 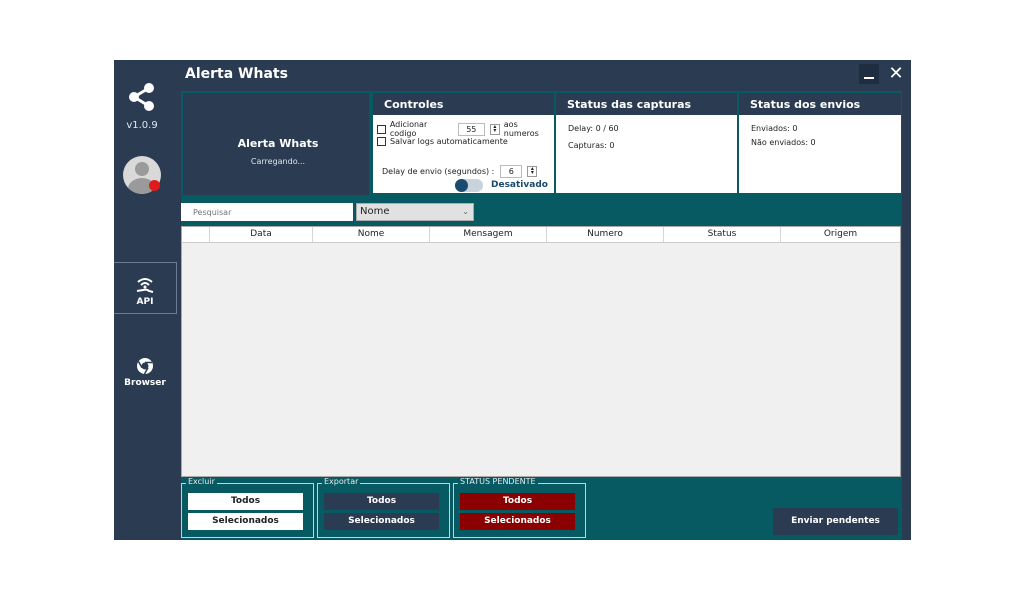 What do you see at coordinates (261, 234) in the screenshot?
I see `column-header: Data` at bounding box center [261, 234].